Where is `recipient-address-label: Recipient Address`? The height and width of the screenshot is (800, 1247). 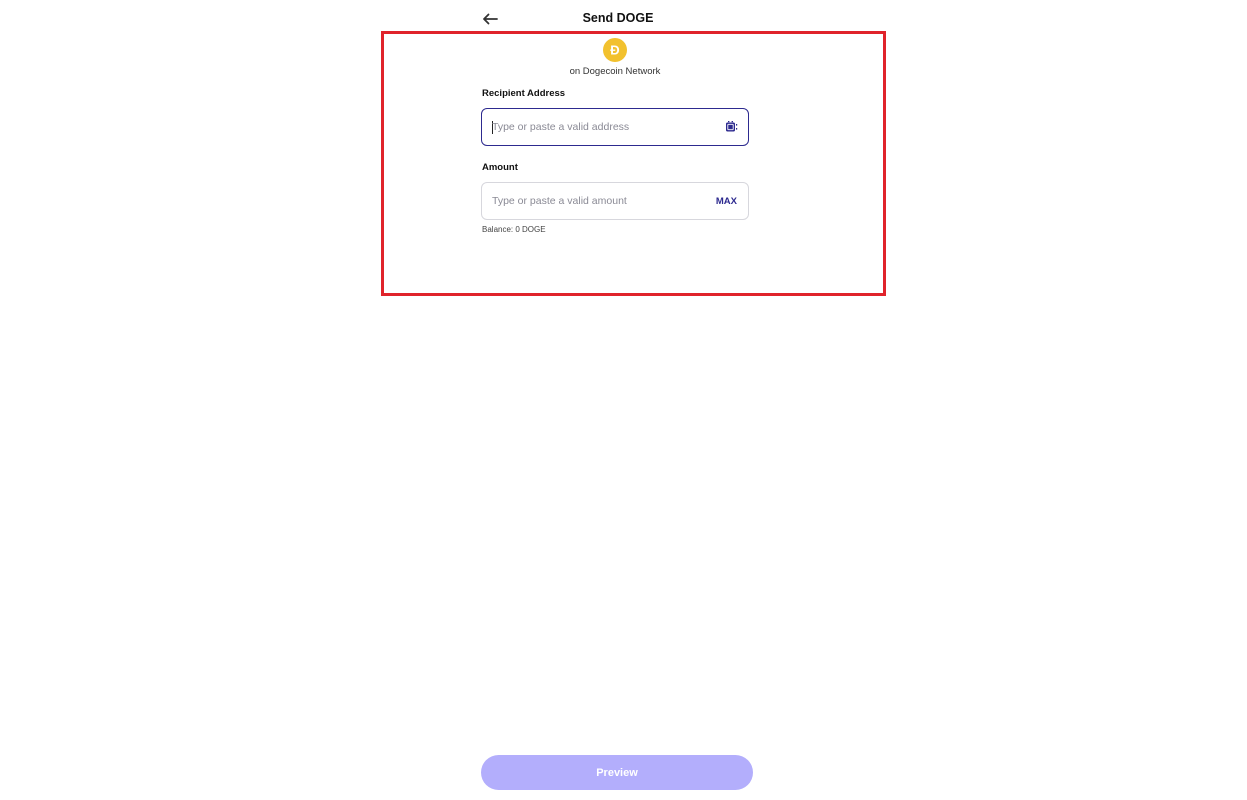 recipient-address-label: Recipient Address is located at coordinates (524, 93).